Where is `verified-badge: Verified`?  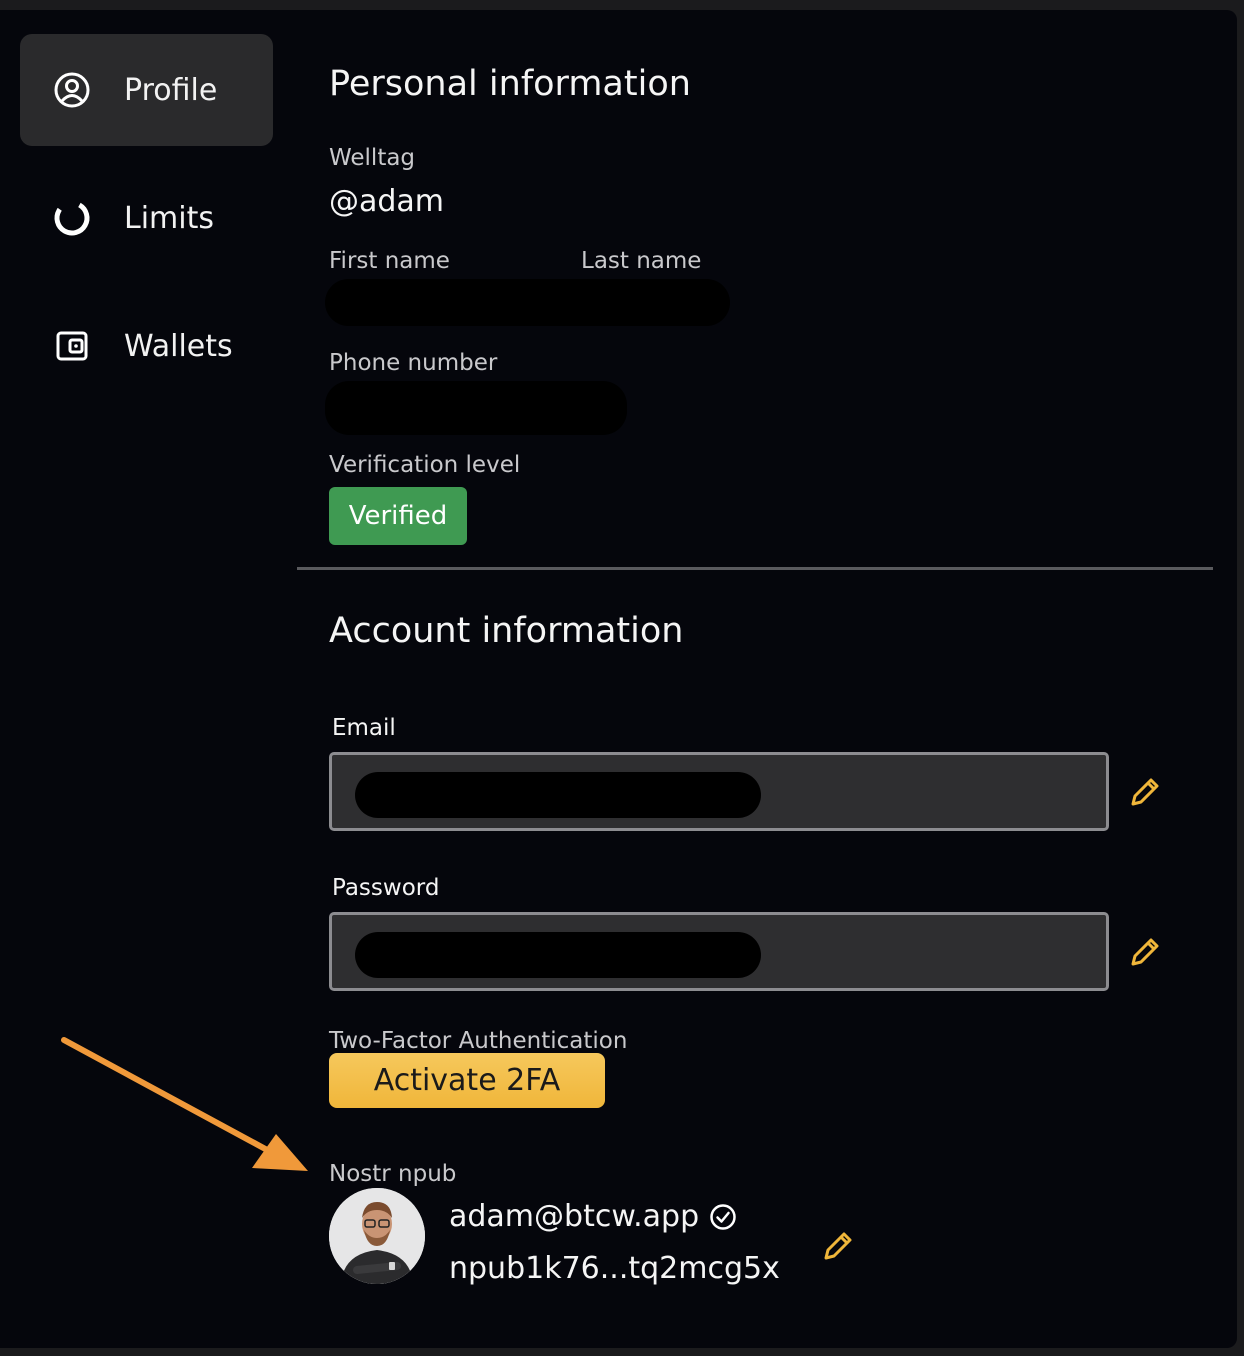
verified-badge: Verified is located at coordinates (398, 516).